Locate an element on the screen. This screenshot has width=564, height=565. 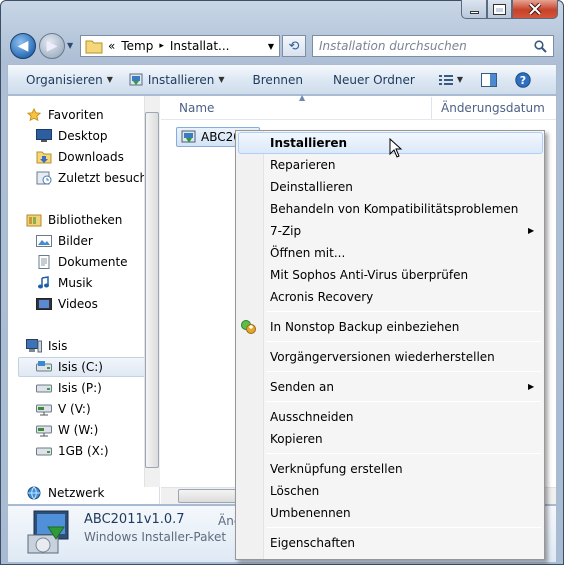
organize-button: Organisieren ▼ is located at coordinates (64, 79).